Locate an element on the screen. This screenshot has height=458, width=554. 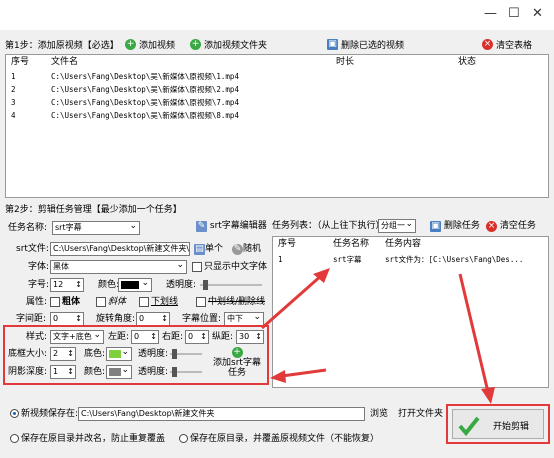
arrow-to-add-task is located at coordinates (304, 373).